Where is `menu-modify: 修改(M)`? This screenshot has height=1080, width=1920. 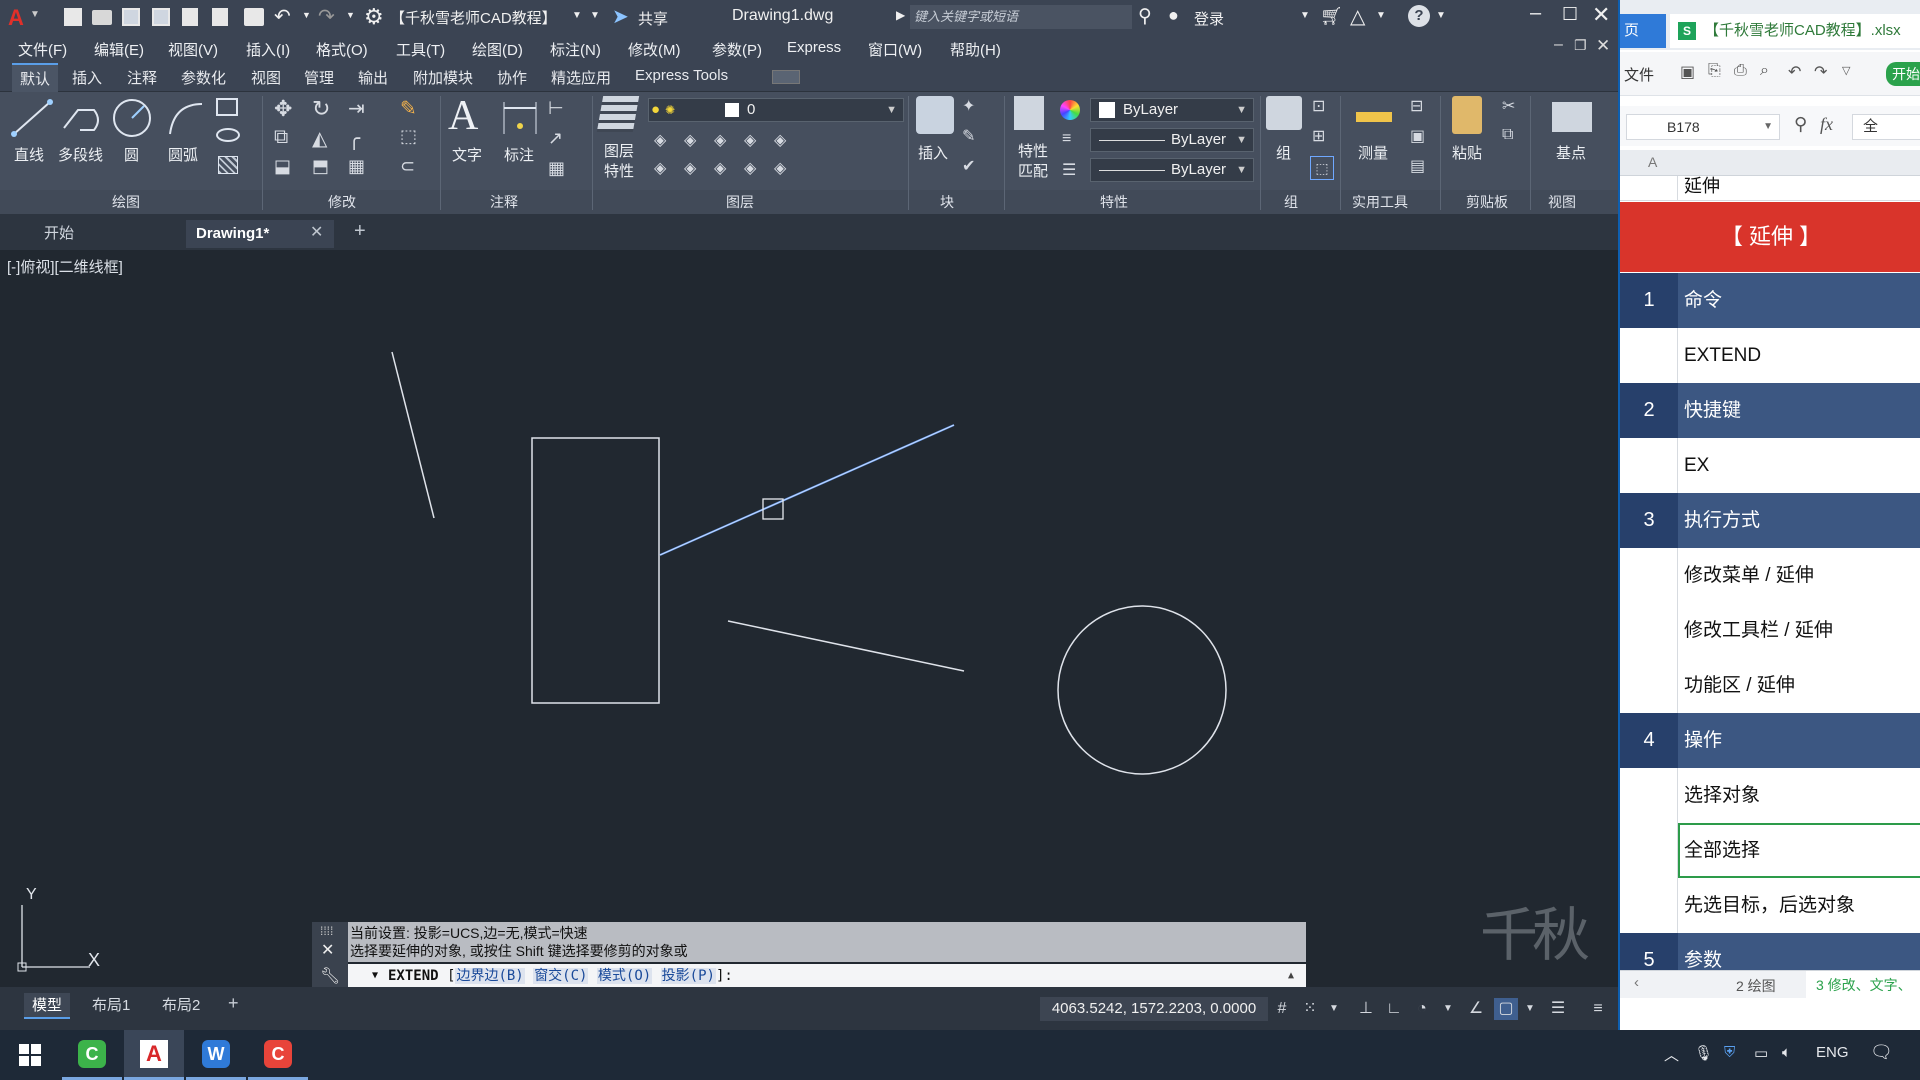 menu-modify: 修改(M) is located at coordinates (654, 49).